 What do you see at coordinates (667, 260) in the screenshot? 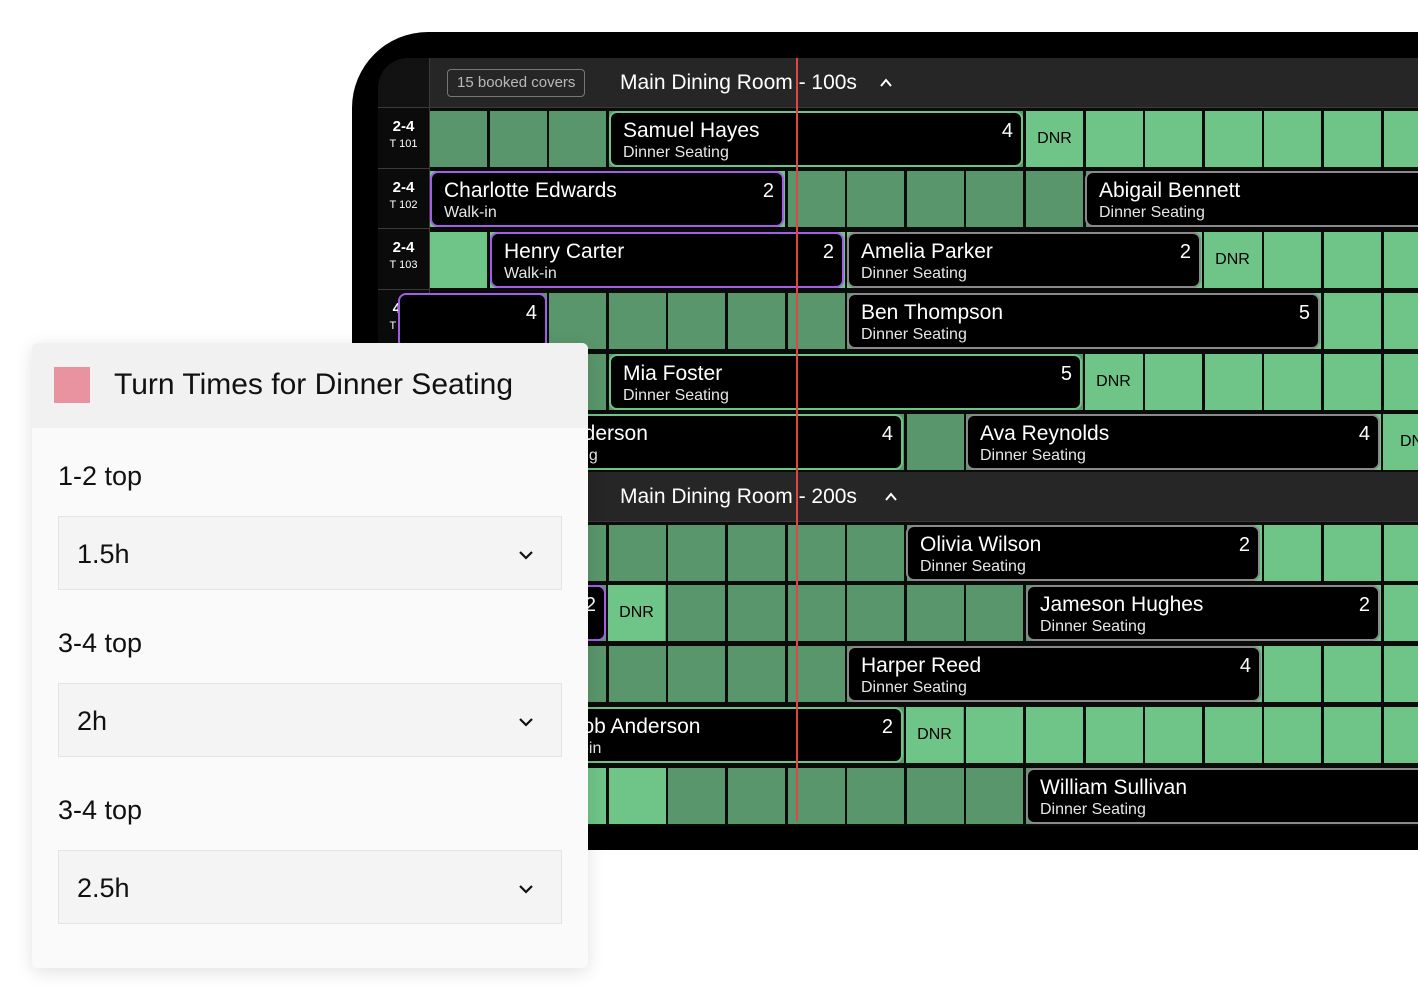
I see `reservation-block: Henry Carter Walk-in 2` at bounding box center [667, 260].